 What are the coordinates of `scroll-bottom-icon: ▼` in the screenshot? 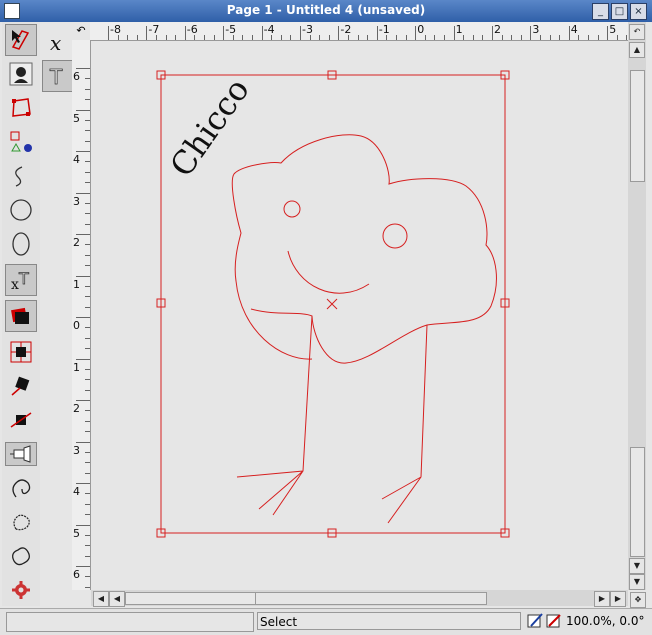 It's located at (637, 582).